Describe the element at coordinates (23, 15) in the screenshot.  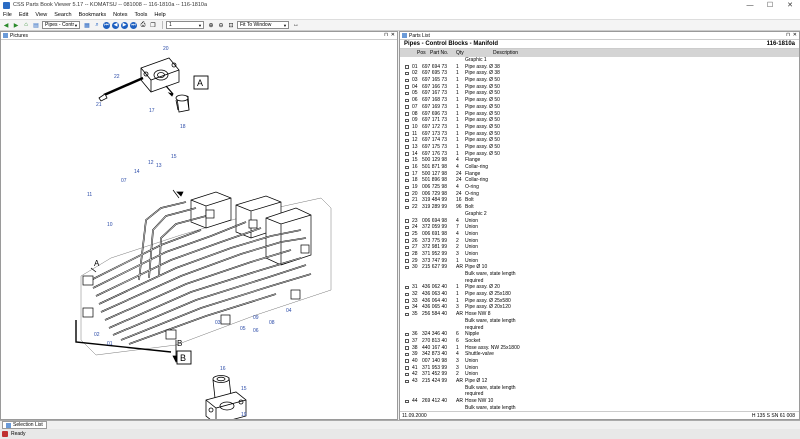
I see `menu-edit: Edit` at that location.